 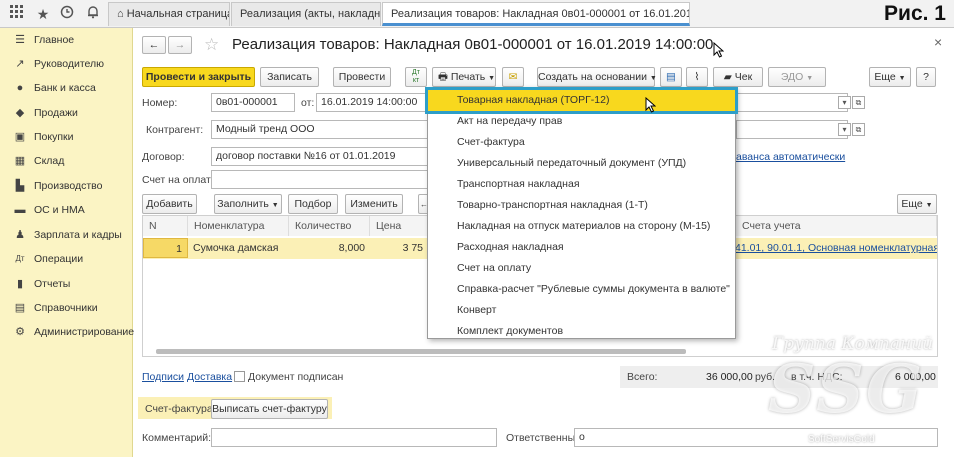 I want to click on forward-button: →, so click(x=180, y=45).